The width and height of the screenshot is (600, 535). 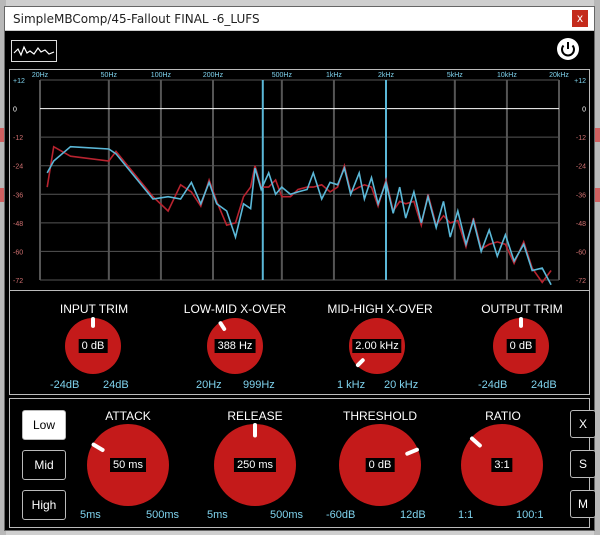 What do you see at coordinates (209, 385) in the screenshot?
I see `low-mid-xover-min: 20Hz` at bounding box center [209, 385].